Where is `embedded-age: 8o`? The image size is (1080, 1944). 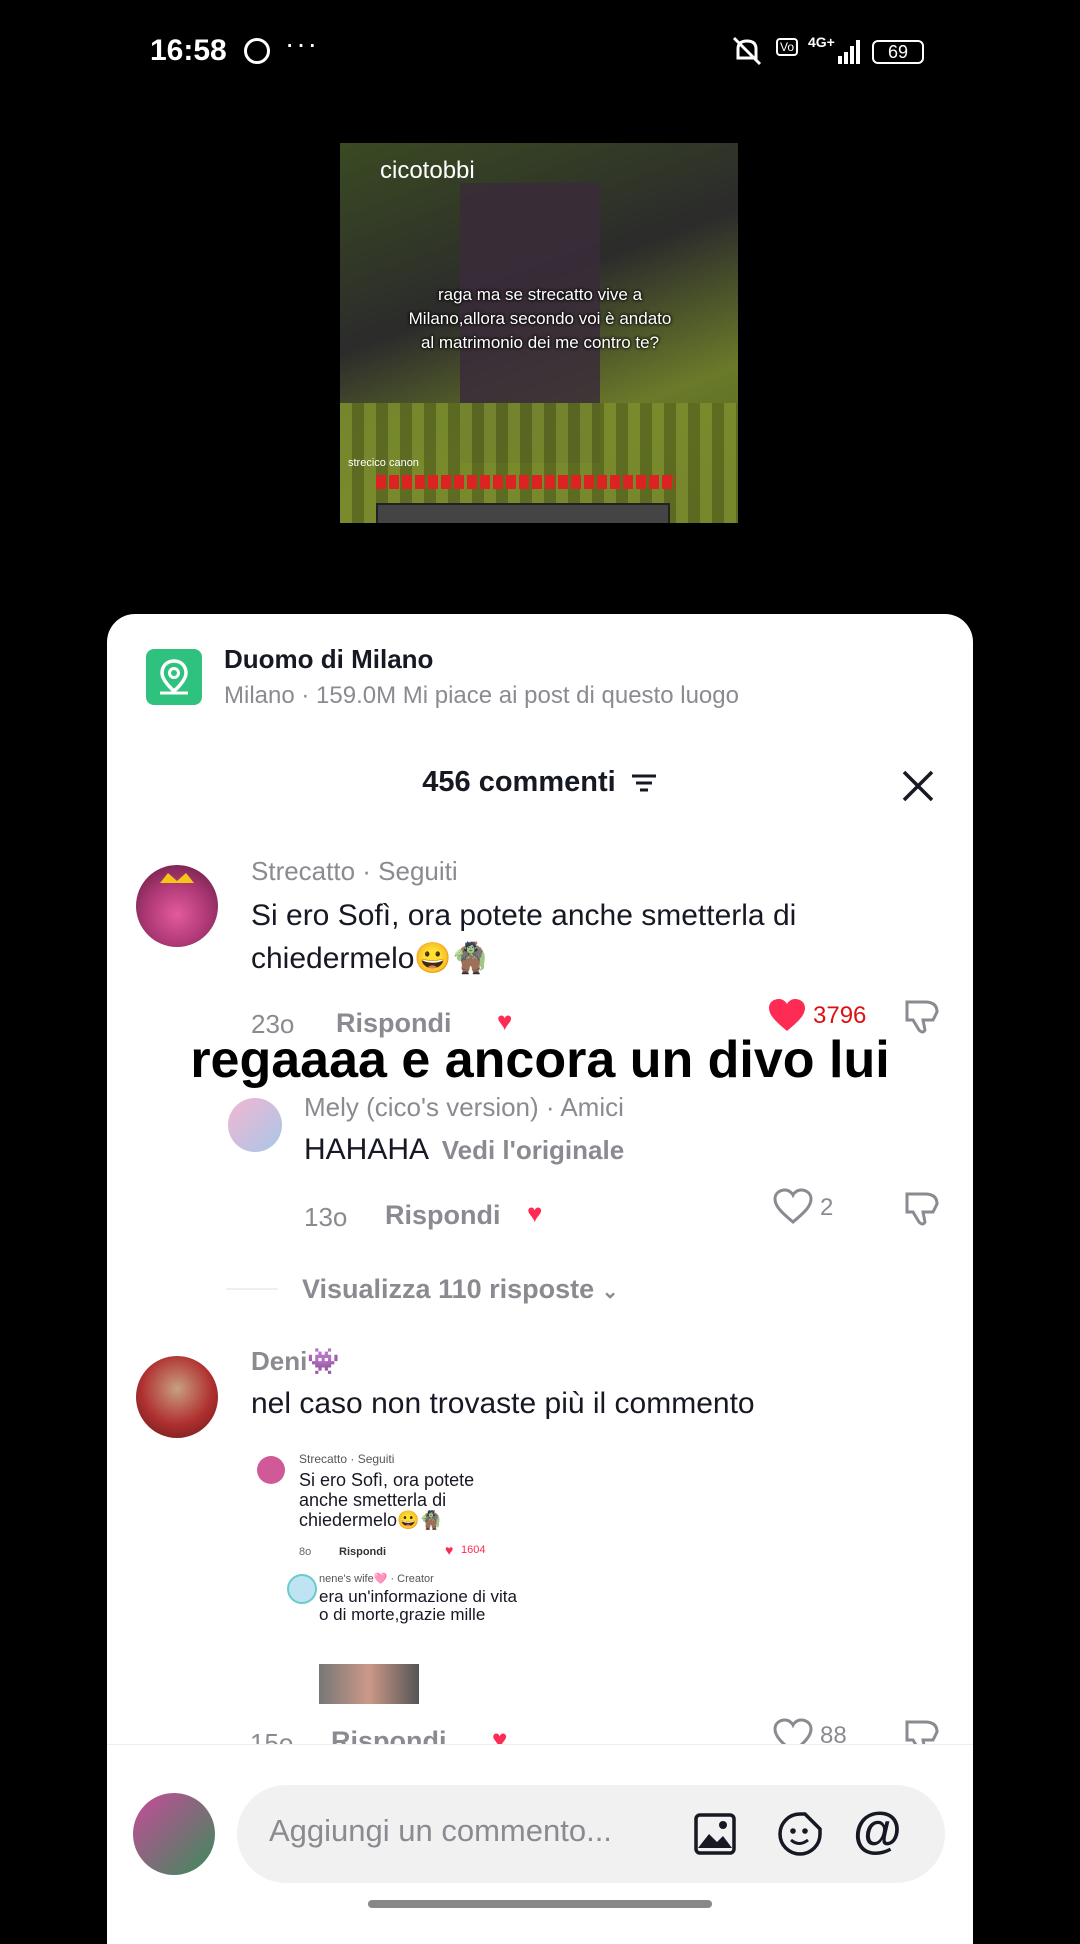 embedded-age: 8o is located at coordinates (305, 1552).